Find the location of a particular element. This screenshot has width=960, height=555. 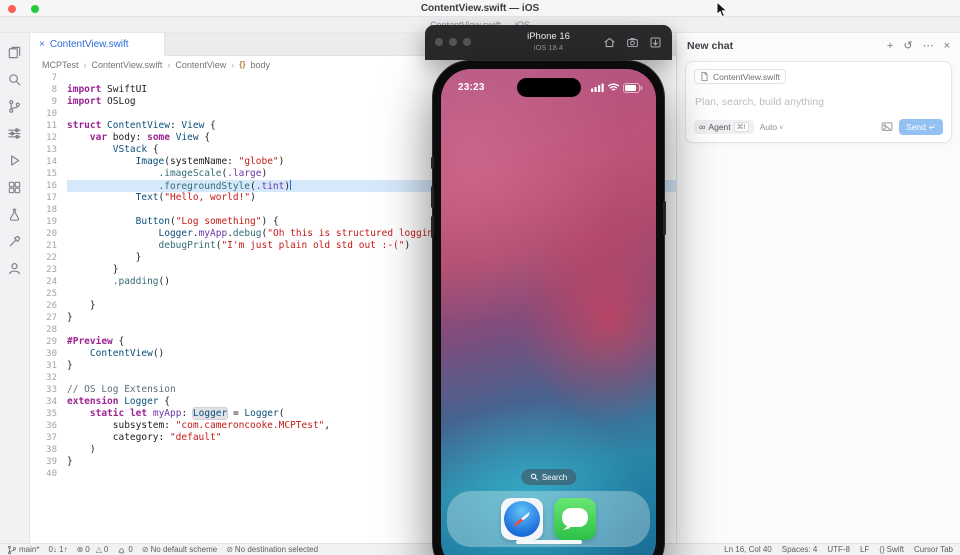

close-panel-icon: × is located at coordinates (947, 46).